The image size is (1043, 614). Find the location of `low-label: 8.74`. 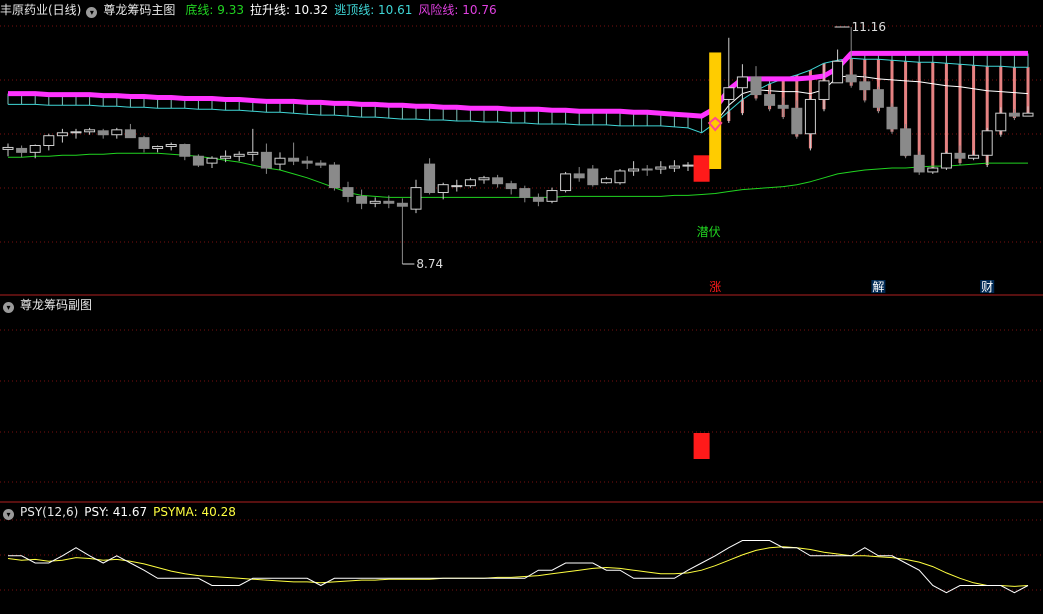

low-label: 8.74 is located at coordinates (429, 264).